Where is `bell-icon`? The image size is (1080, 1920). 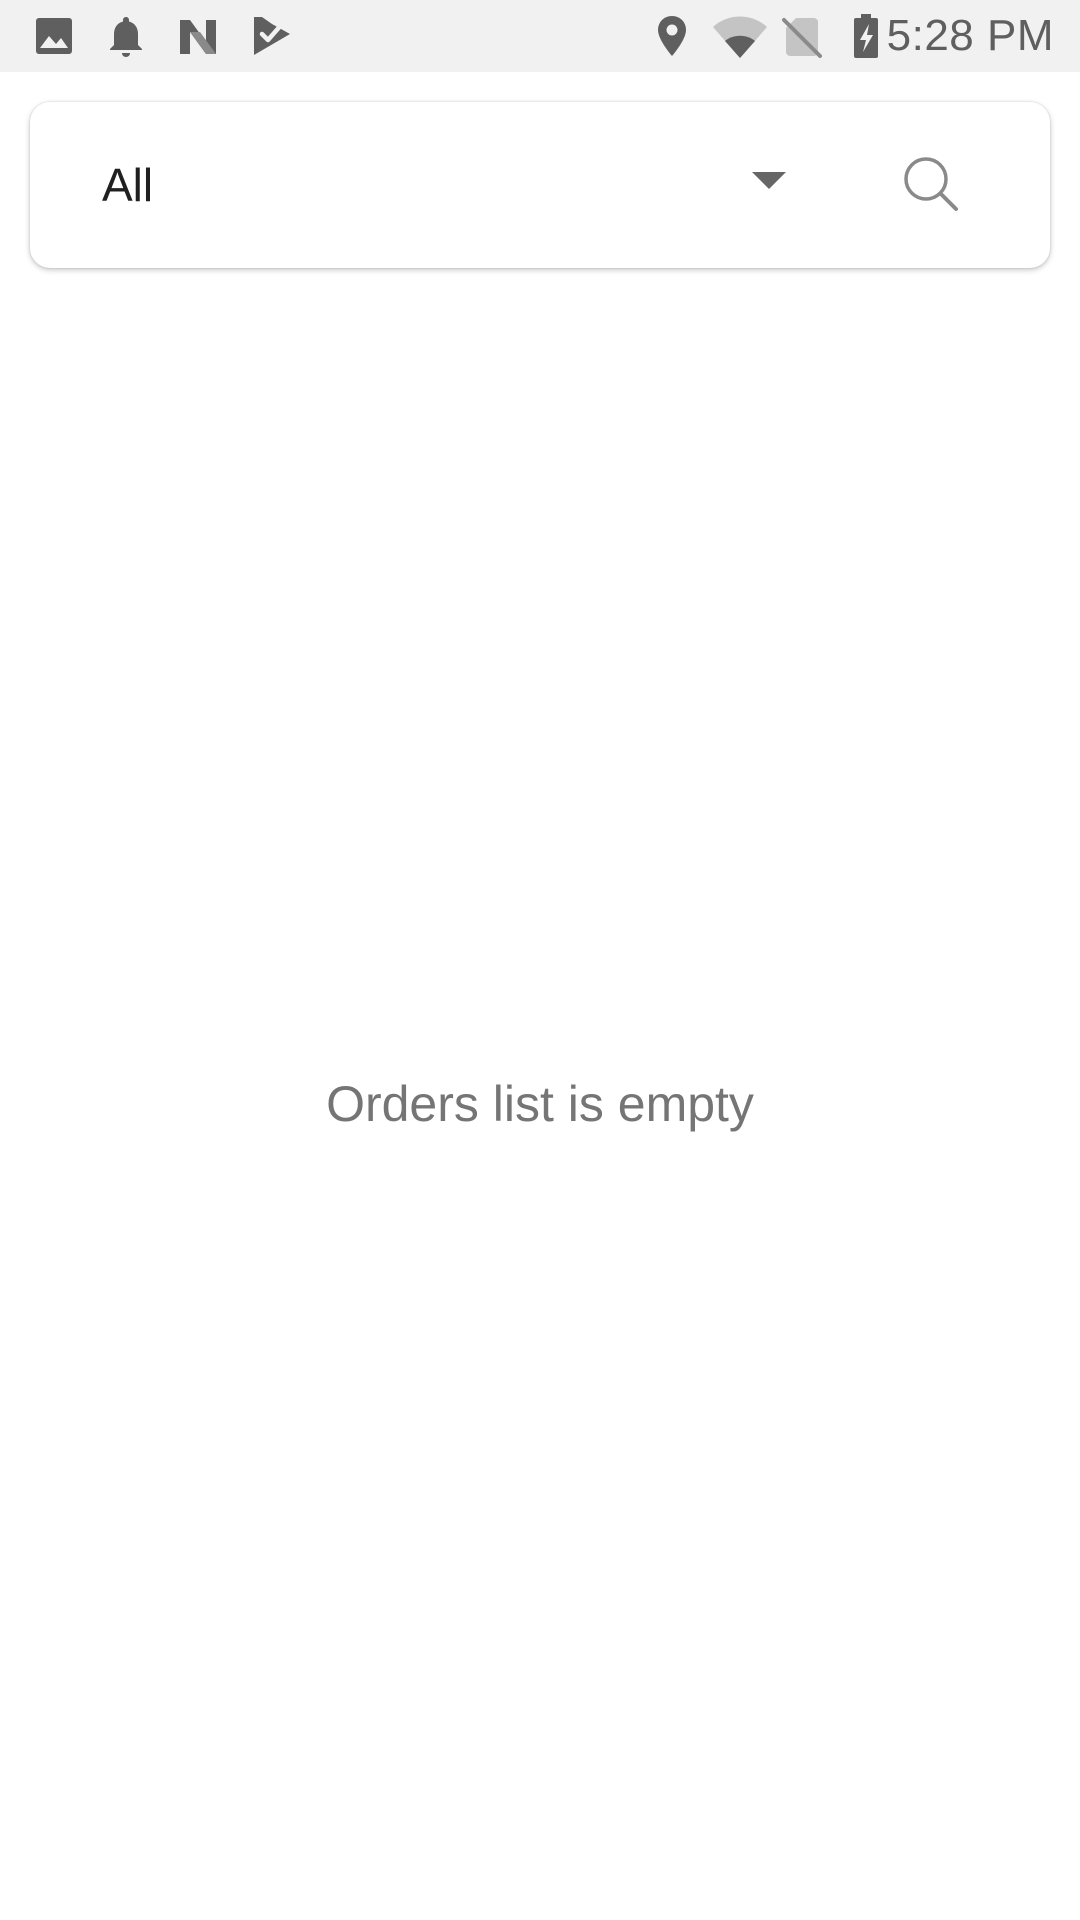
bell-icon is located at coordinates (126, 36).